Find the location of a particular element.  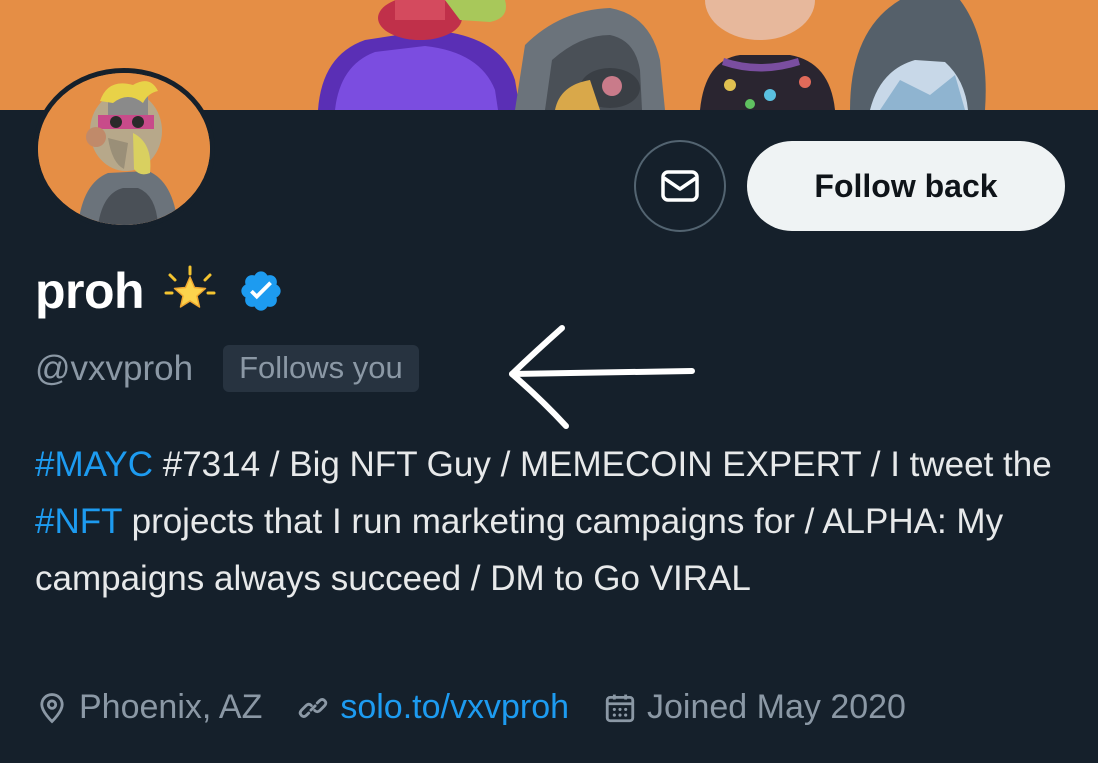

avatar is located at coordinates (124, 149).